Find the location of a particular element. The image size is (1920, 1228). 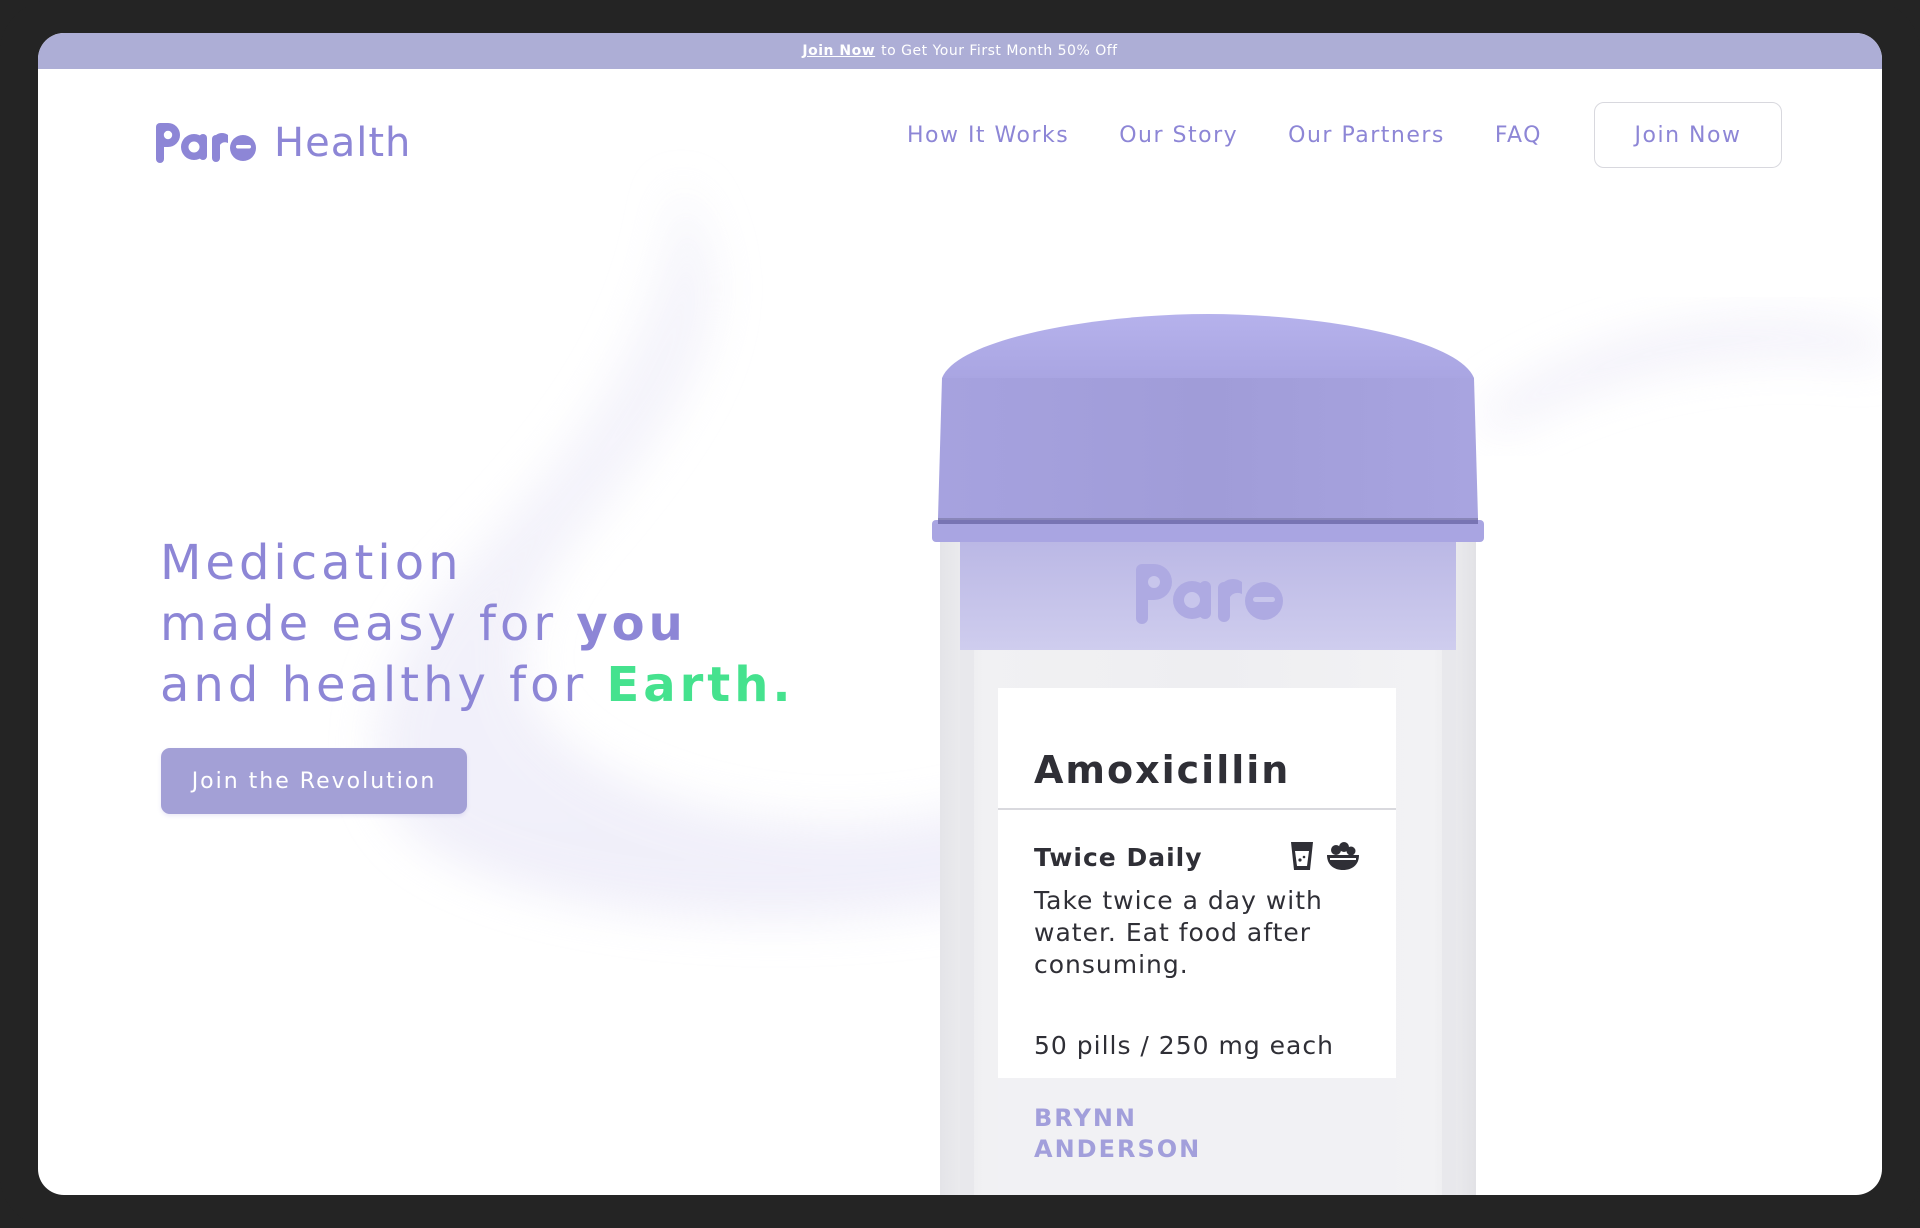

hero-emph-you: you is located at coordinates (631, 624).